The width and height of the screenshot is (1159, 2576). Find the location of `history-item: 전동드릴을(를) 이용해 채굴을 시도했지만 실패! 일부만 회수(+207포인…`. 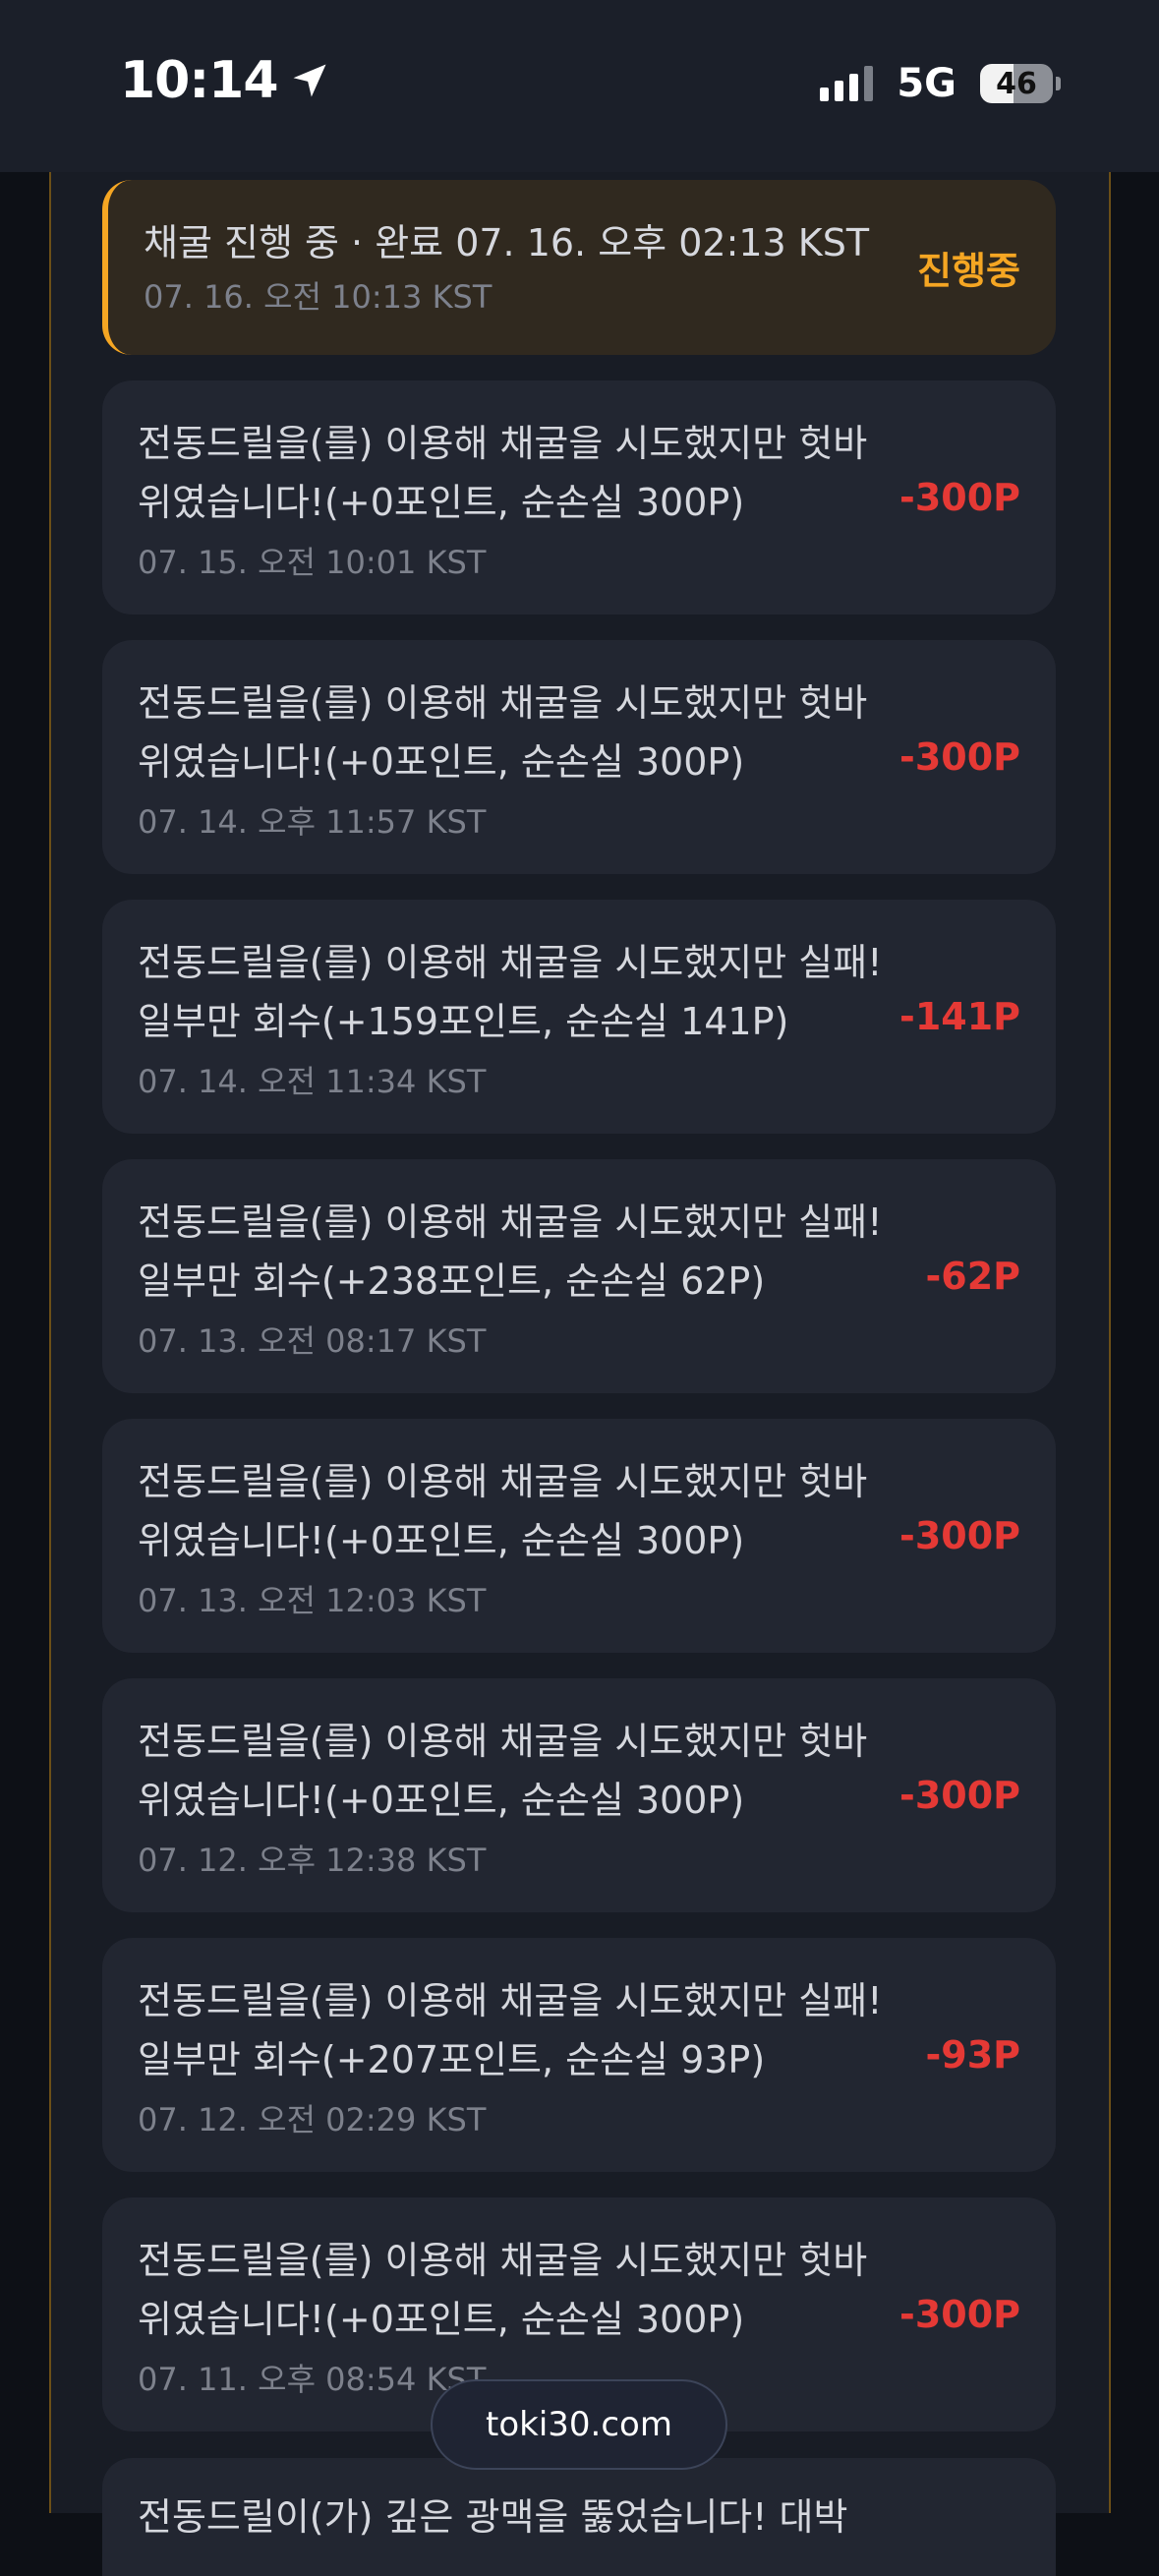

history-item: 전동드릴을(를) 이용해 채굴을 시도했지만 실패! 일부만 회수(+207포인… is located at coordinates (579, 2055).